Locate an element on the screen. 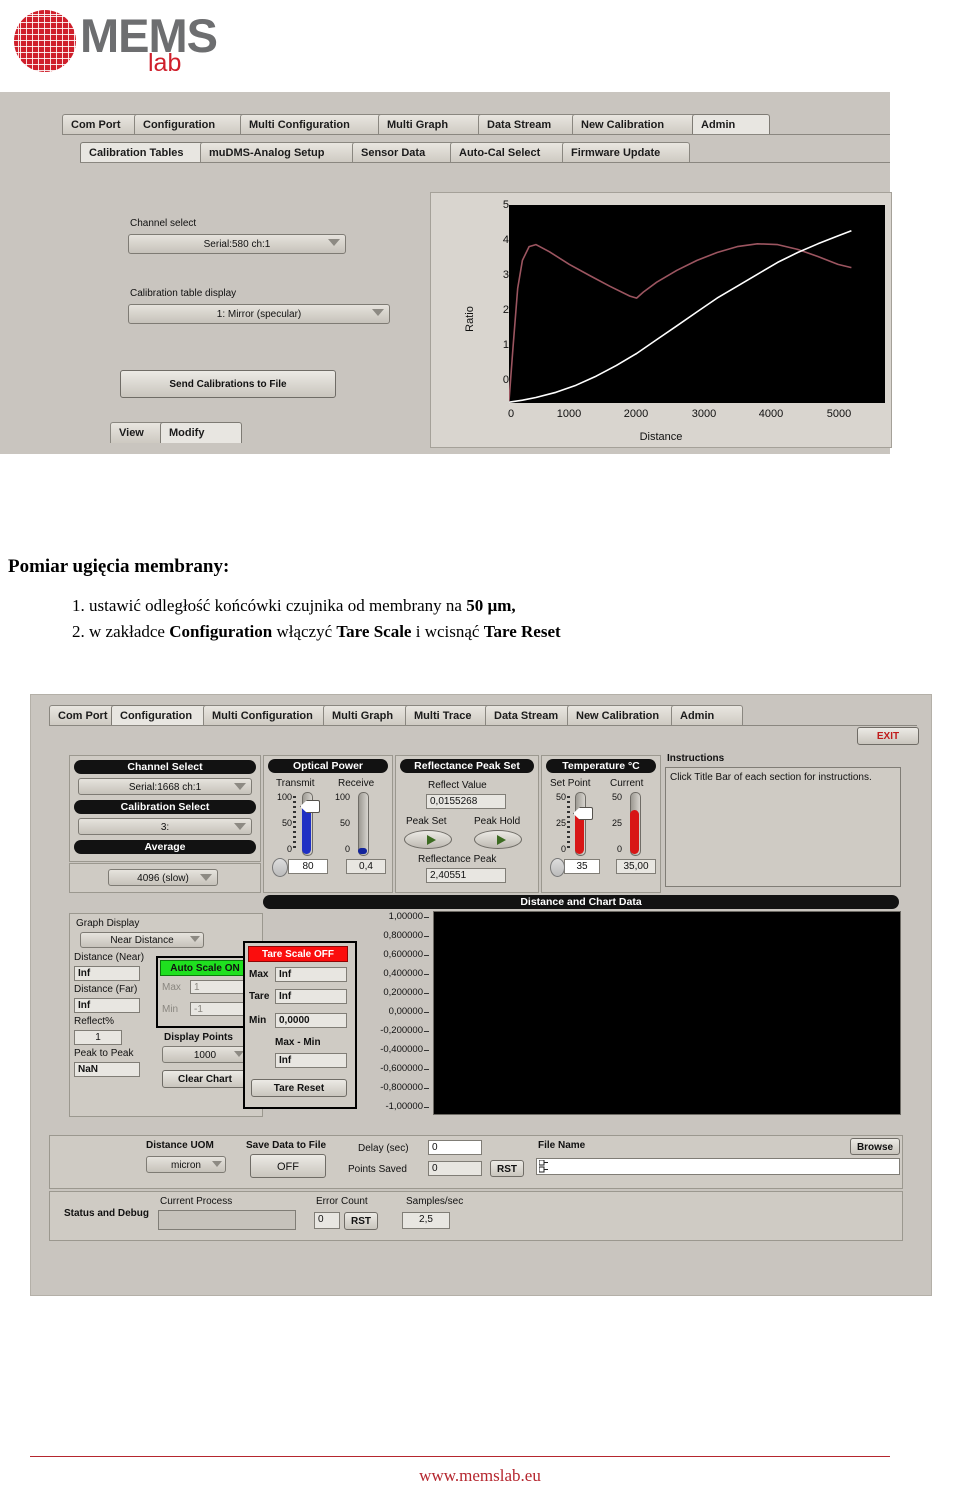 This screenshot has width=960, height=1508. save-data-label: Save Data to File is located at coordinates (286, 1145).